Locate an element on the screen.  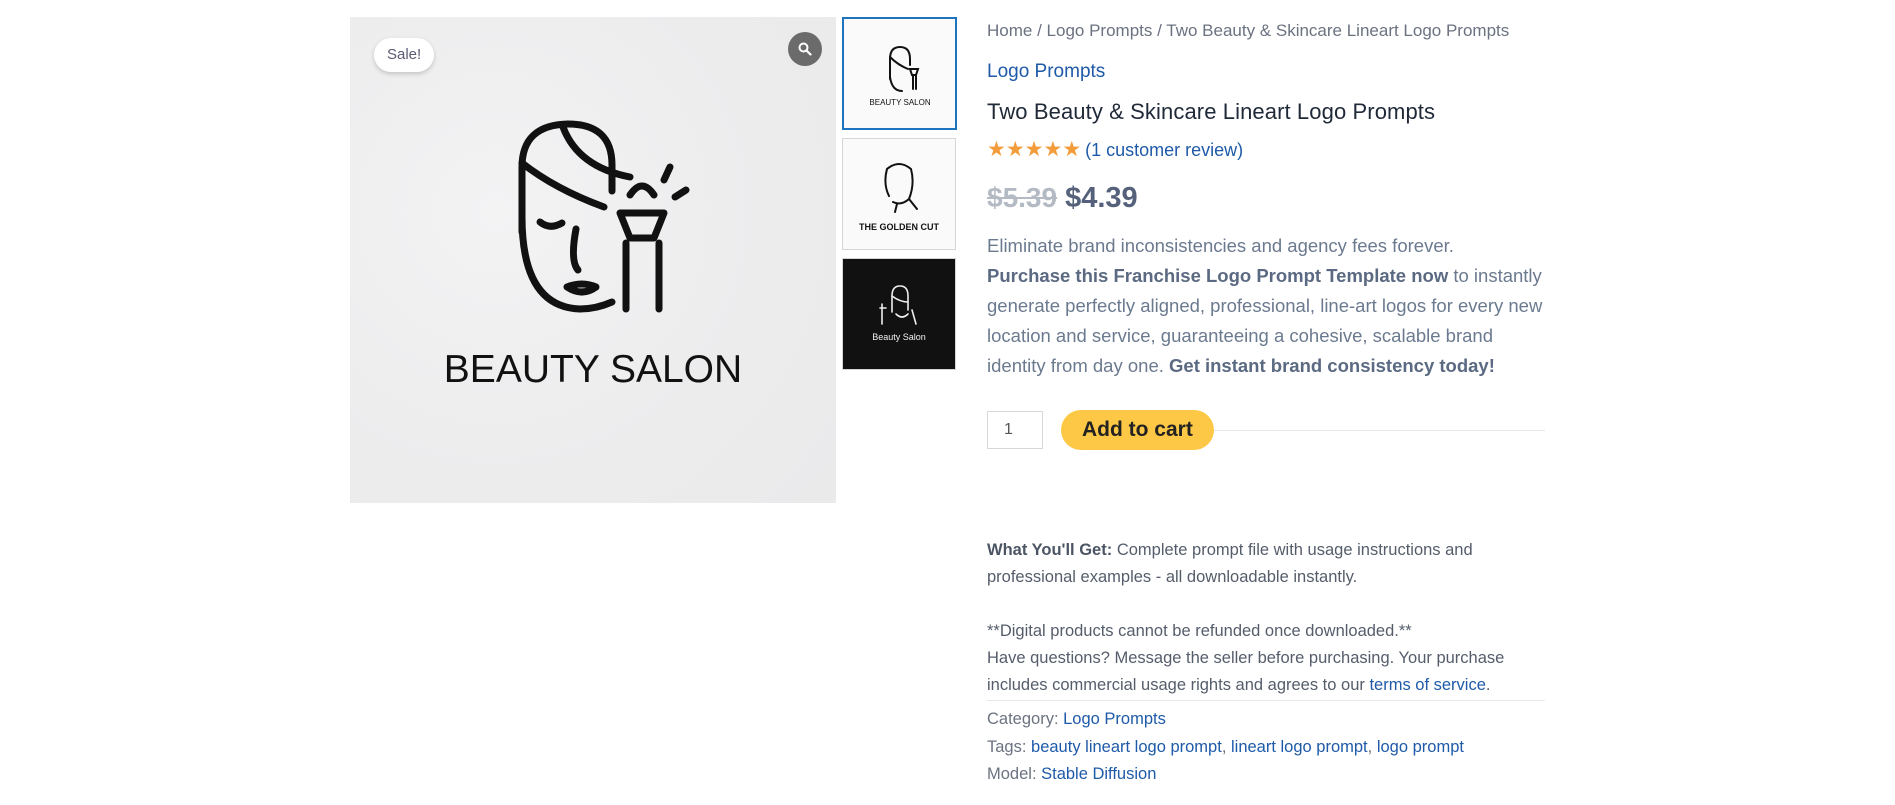
what-you-get-label: What You'll Get: is located at coordinates (1050, 550).